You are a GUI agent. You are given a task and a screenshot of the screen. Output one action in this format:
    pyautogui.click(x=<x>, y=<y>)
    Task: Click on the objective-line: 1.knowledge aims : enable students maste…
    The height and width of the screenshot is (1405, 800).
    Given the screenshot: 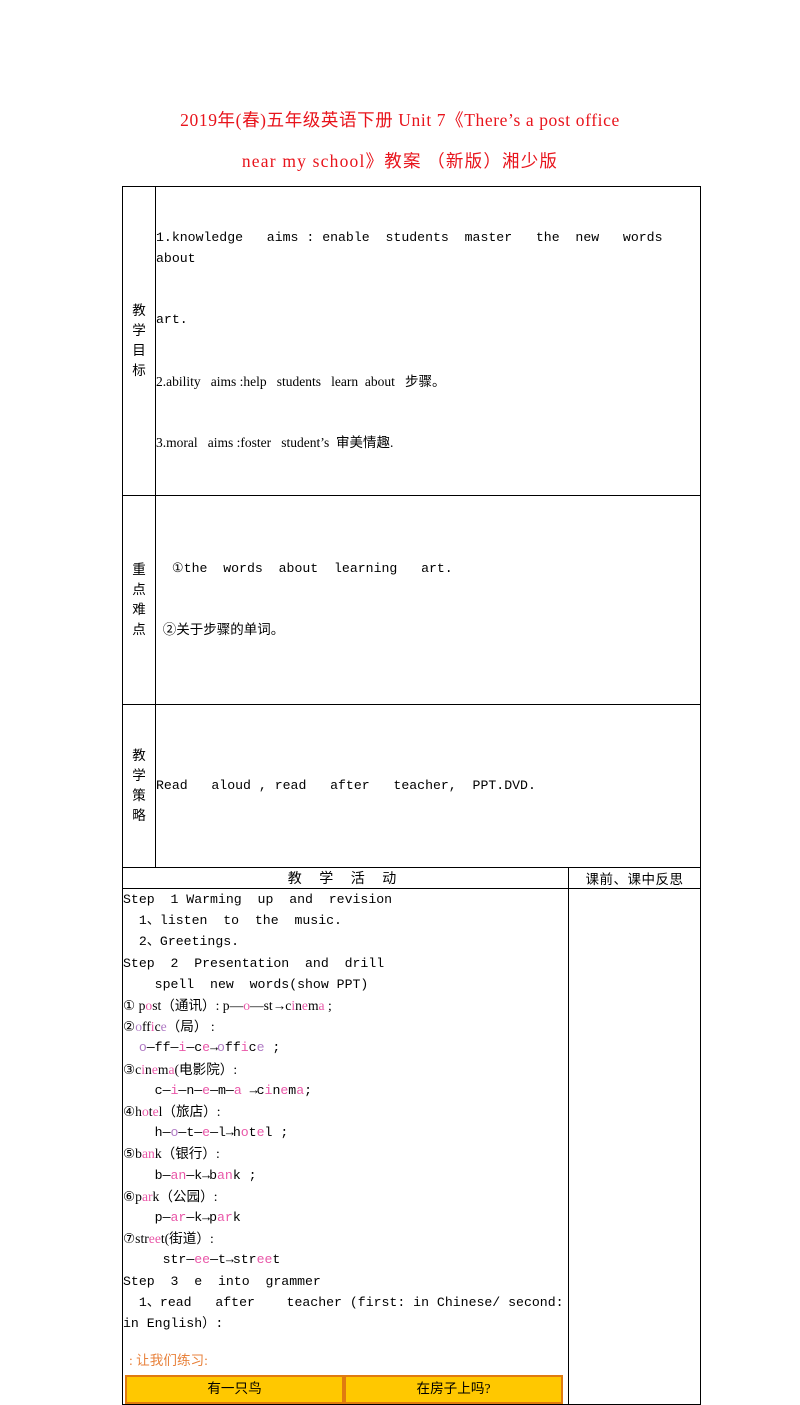 What is the action you would take?
    pyautogui.click(x=417, y=248)
    